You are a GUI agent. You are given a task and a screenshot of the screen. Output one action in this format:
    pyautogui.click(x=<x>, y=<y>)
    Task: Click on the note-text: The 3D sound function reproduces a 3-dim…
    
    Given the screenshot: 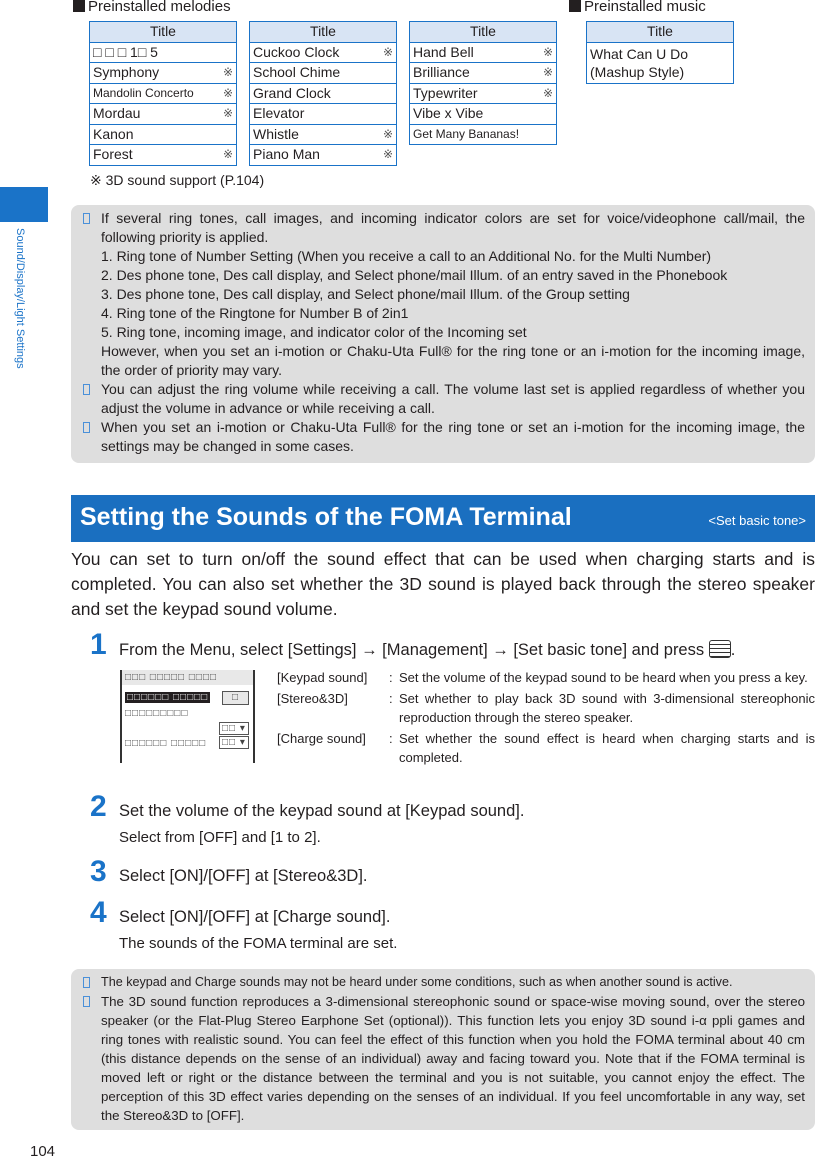 What is the action you would take?
    pyautogui.click(x=453, y=1058)
    